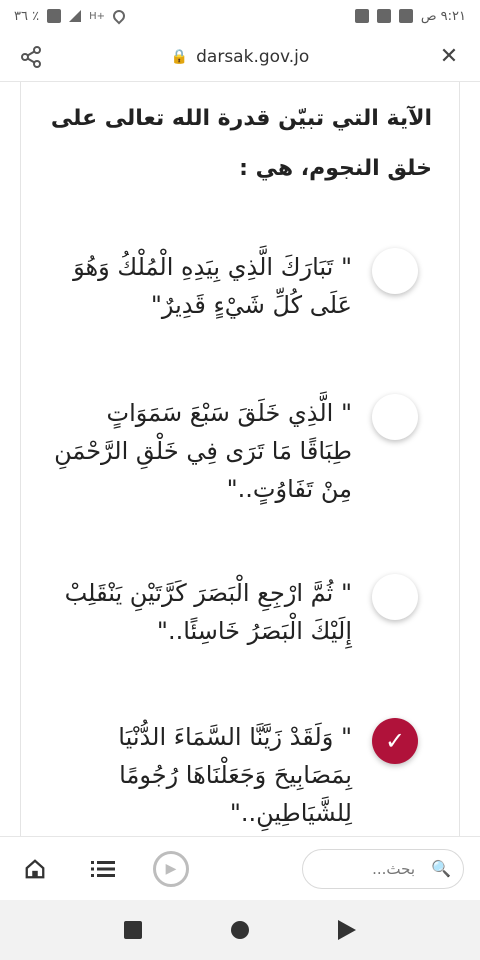 This screenshot has width=480, height=960. I want to click on url-text: darsak.gov.jo, so click(253, 56).